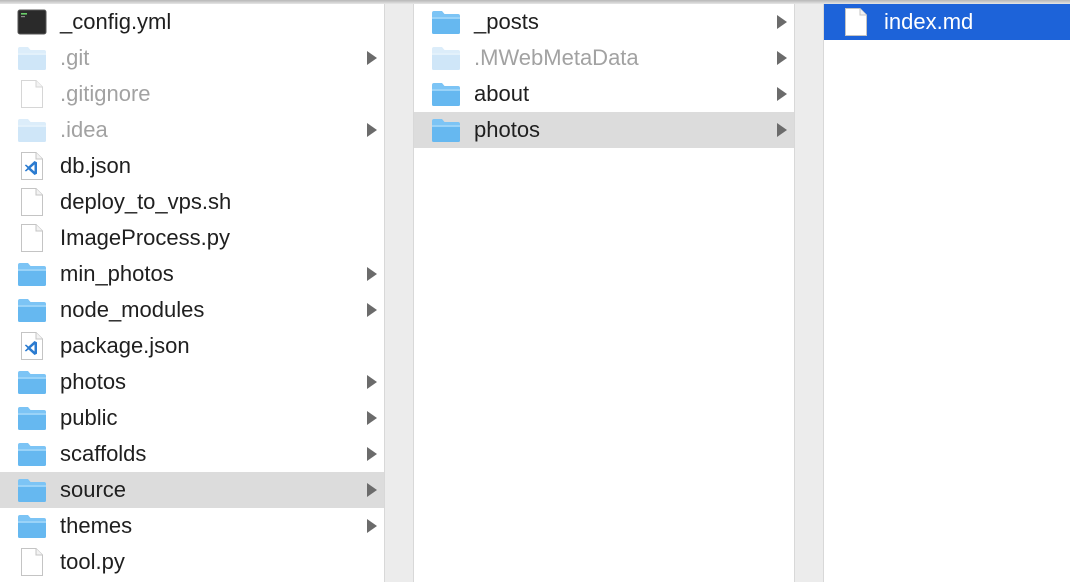 The height and width of the screenshot is (582, 1070). What do you see at coordinates (556, 57) in the screenshot?
I see `item-label: .MWebMetaData` at bounding box center [556, 57].